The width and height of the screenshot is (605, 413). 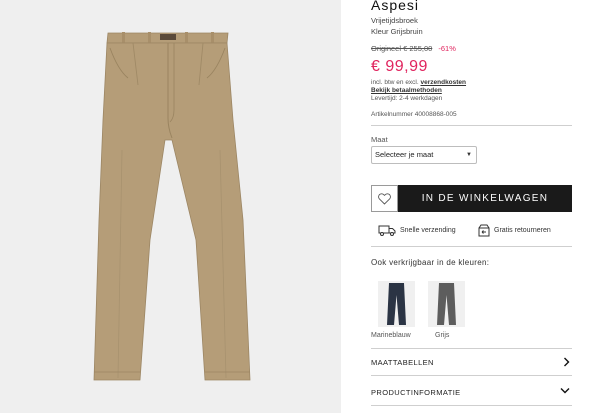 What do you see at coordinates (395, 6) in the screenshot?
I see `brand-name: Aspesi` at bounding box center [395, 6].